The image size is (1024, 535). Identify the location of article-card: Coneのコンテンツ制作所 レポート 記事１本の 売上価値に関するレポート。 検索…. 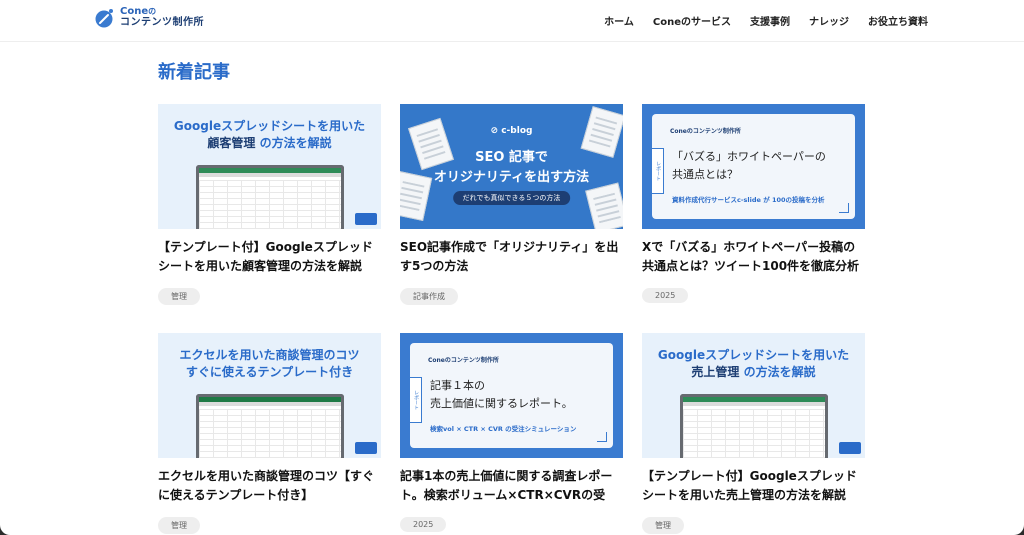
(511, 432).